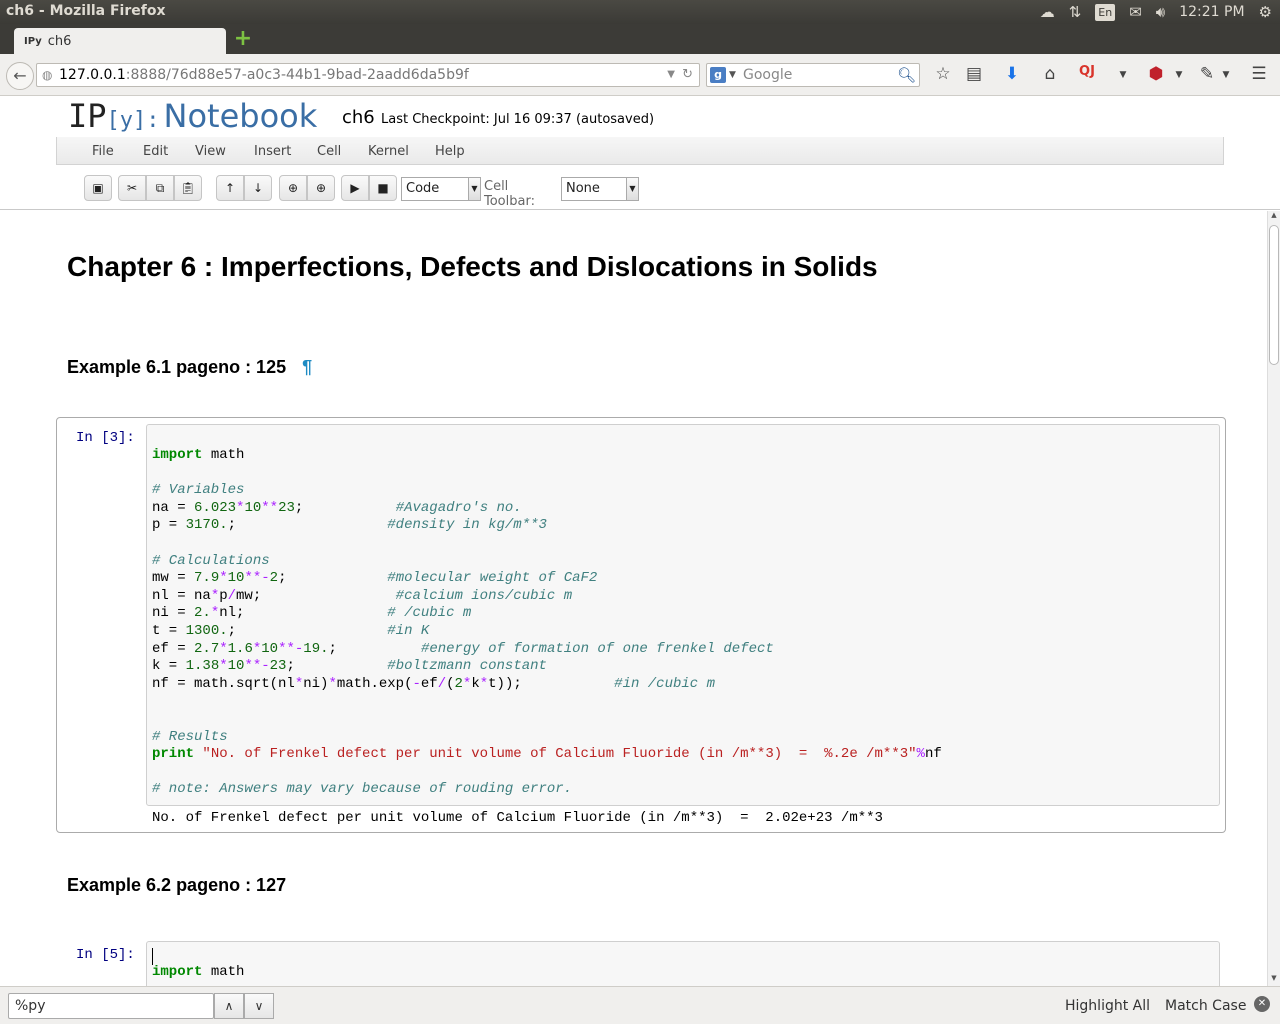  What do you see at coordinates (388, 151) in the screenshot?
I see `menu-kernel: Kernel` at bounding box center [388, 151].